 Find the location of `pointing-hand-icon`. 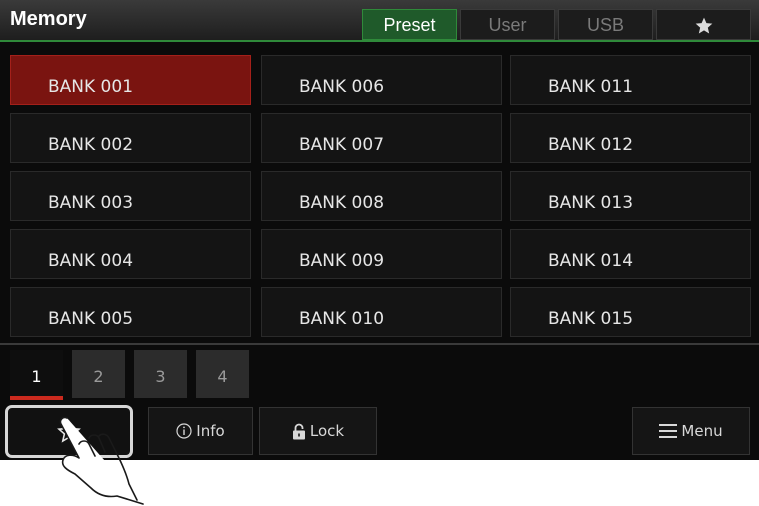

pointing-hand-icon is located at coordinates (101, 460).